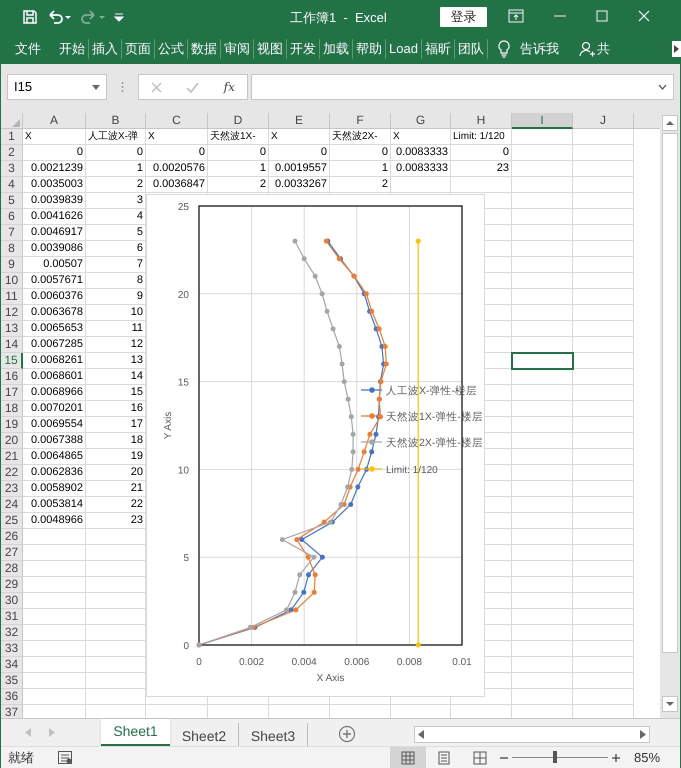  Describe the element at coordinates (644, 16) in the screenshot. I see `close-icon` at that location.